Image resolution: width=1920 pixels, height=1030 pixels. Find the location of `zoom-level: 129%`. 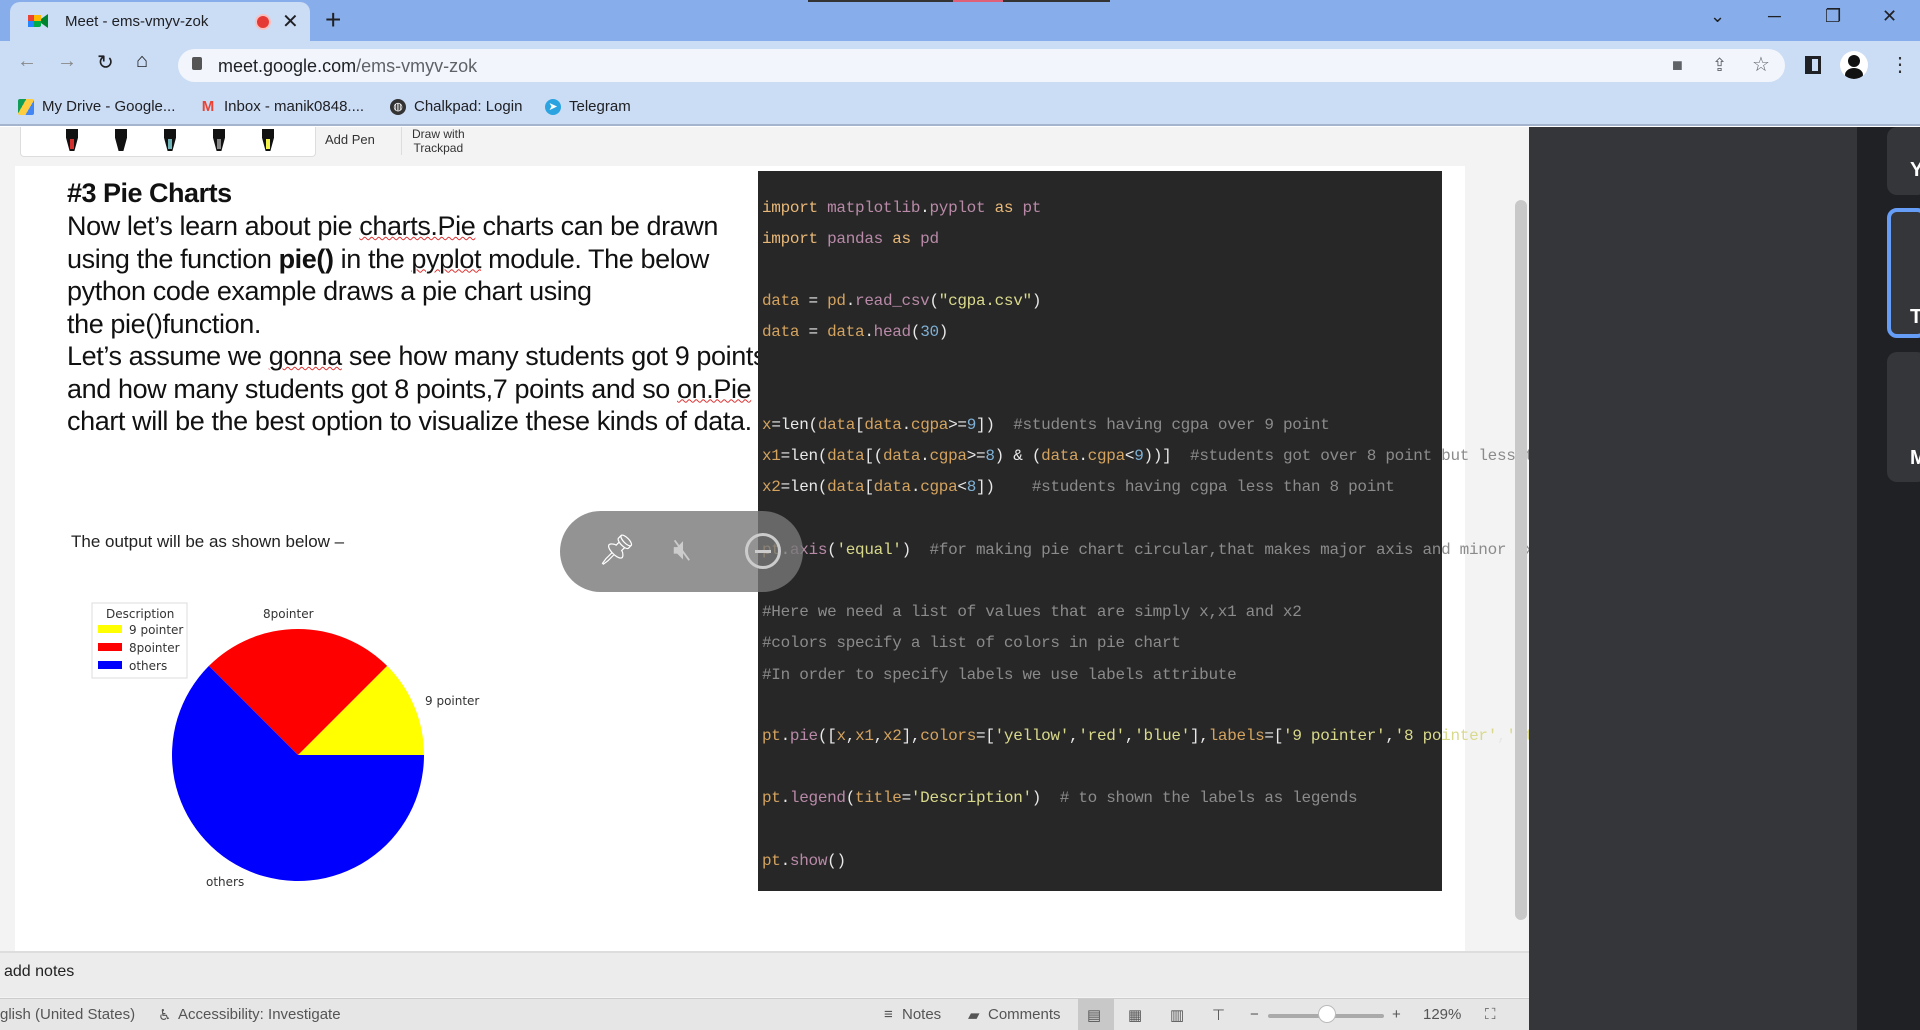

zoom-level: 129% is located at coordinates (1442, 1014).